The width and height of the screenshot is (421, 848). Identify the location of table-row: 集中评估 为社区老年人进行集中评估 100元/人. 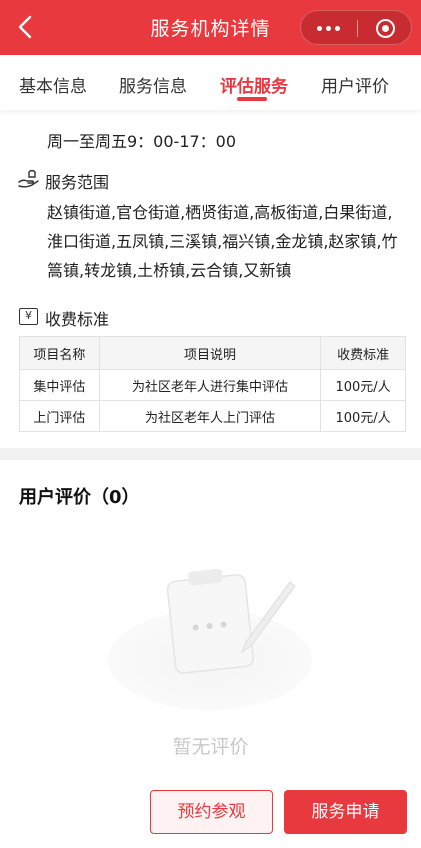
(212, 385).